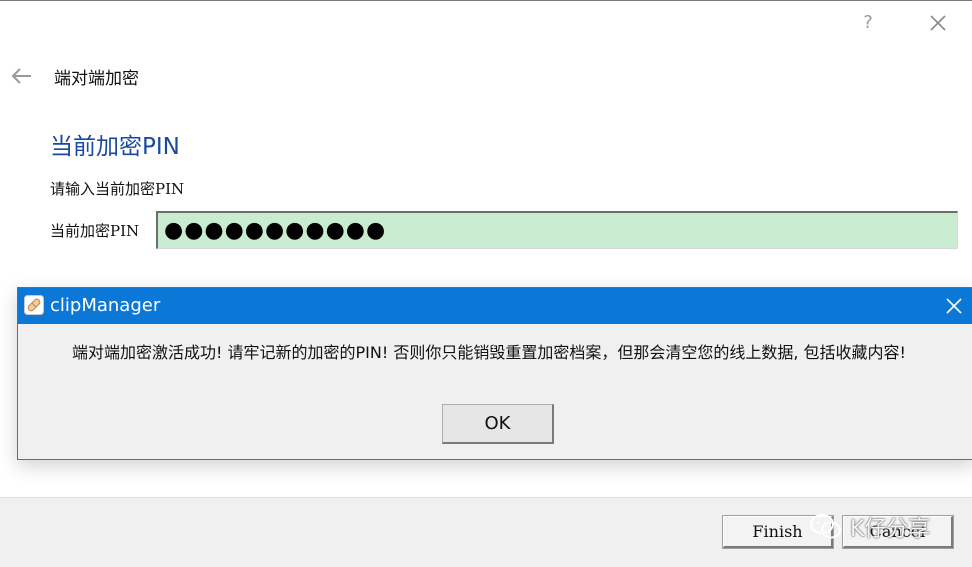  I want to click on back-button, so click(22, 76).